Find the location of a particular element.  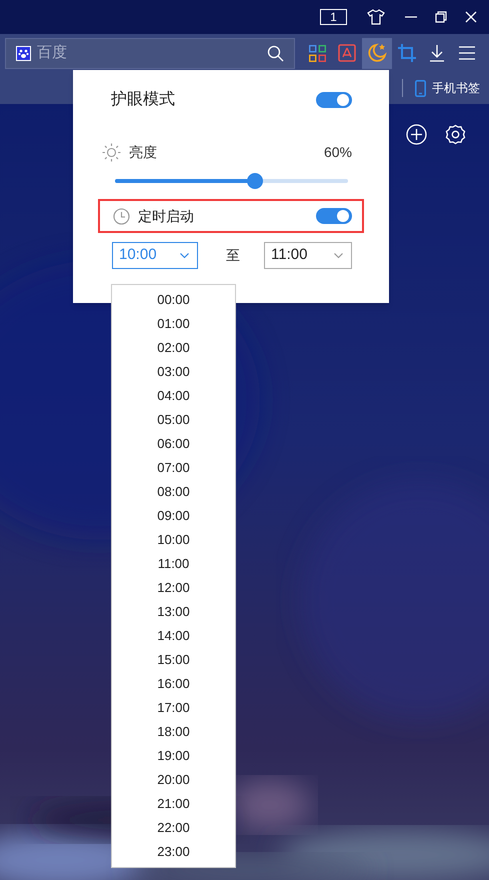

schedule-label: 定时启动 is located at coordinates (166, 216).